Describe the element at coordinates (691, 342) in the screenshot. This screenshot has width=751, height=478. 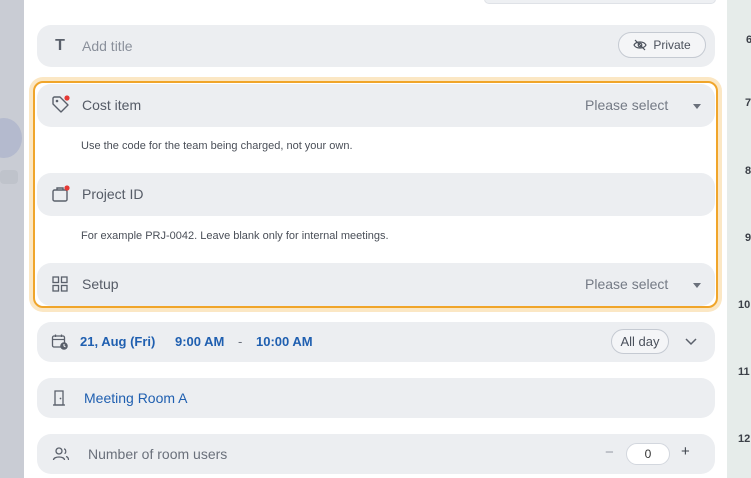
I see `chevron-down-icon` at that location.